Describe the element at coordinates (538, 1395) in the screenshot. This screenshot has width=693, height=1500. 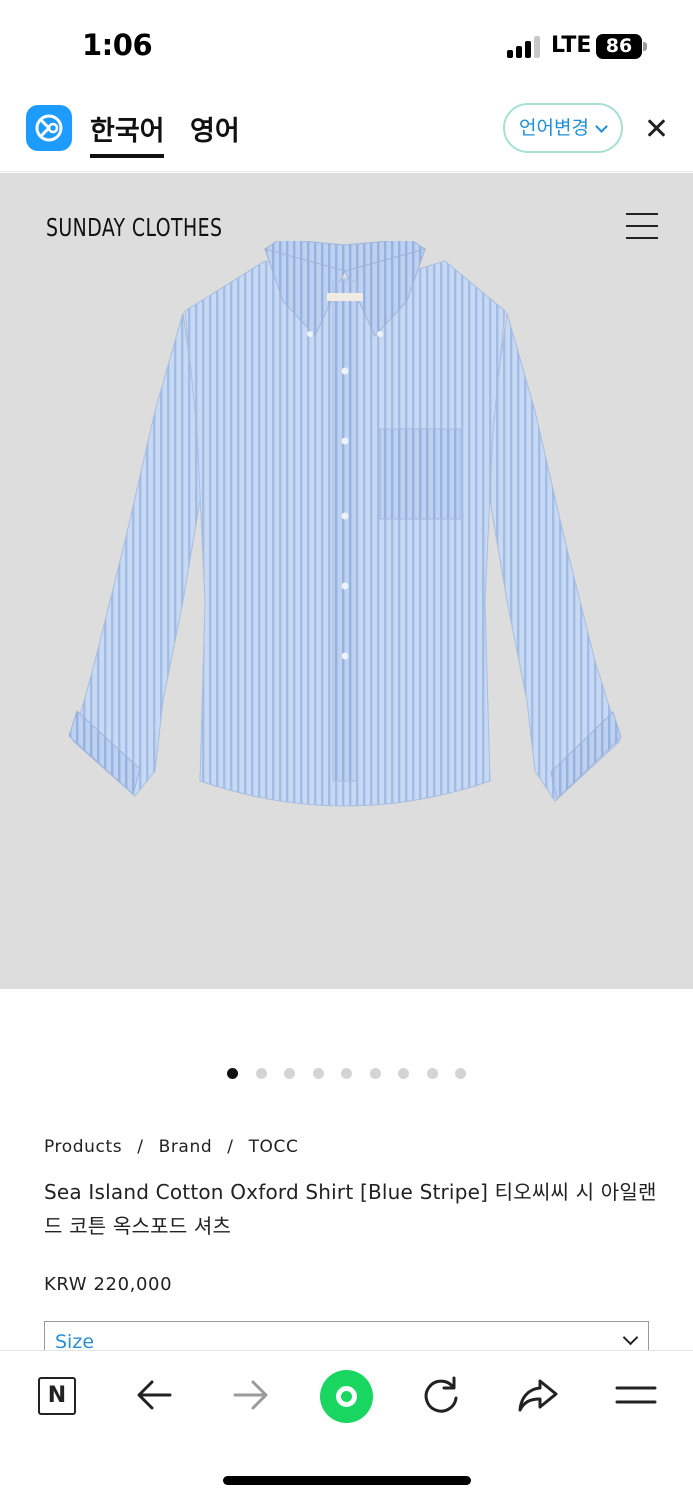
I see `share-icon` at that location.